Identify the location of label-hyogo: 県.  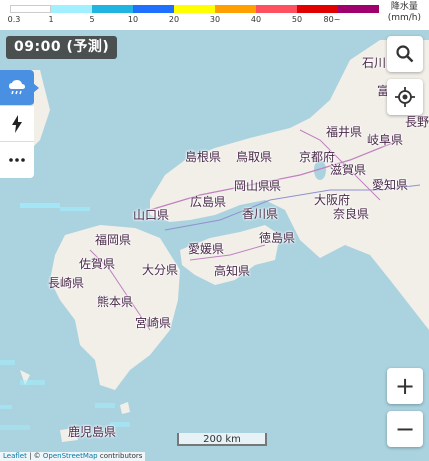
(275, 186).